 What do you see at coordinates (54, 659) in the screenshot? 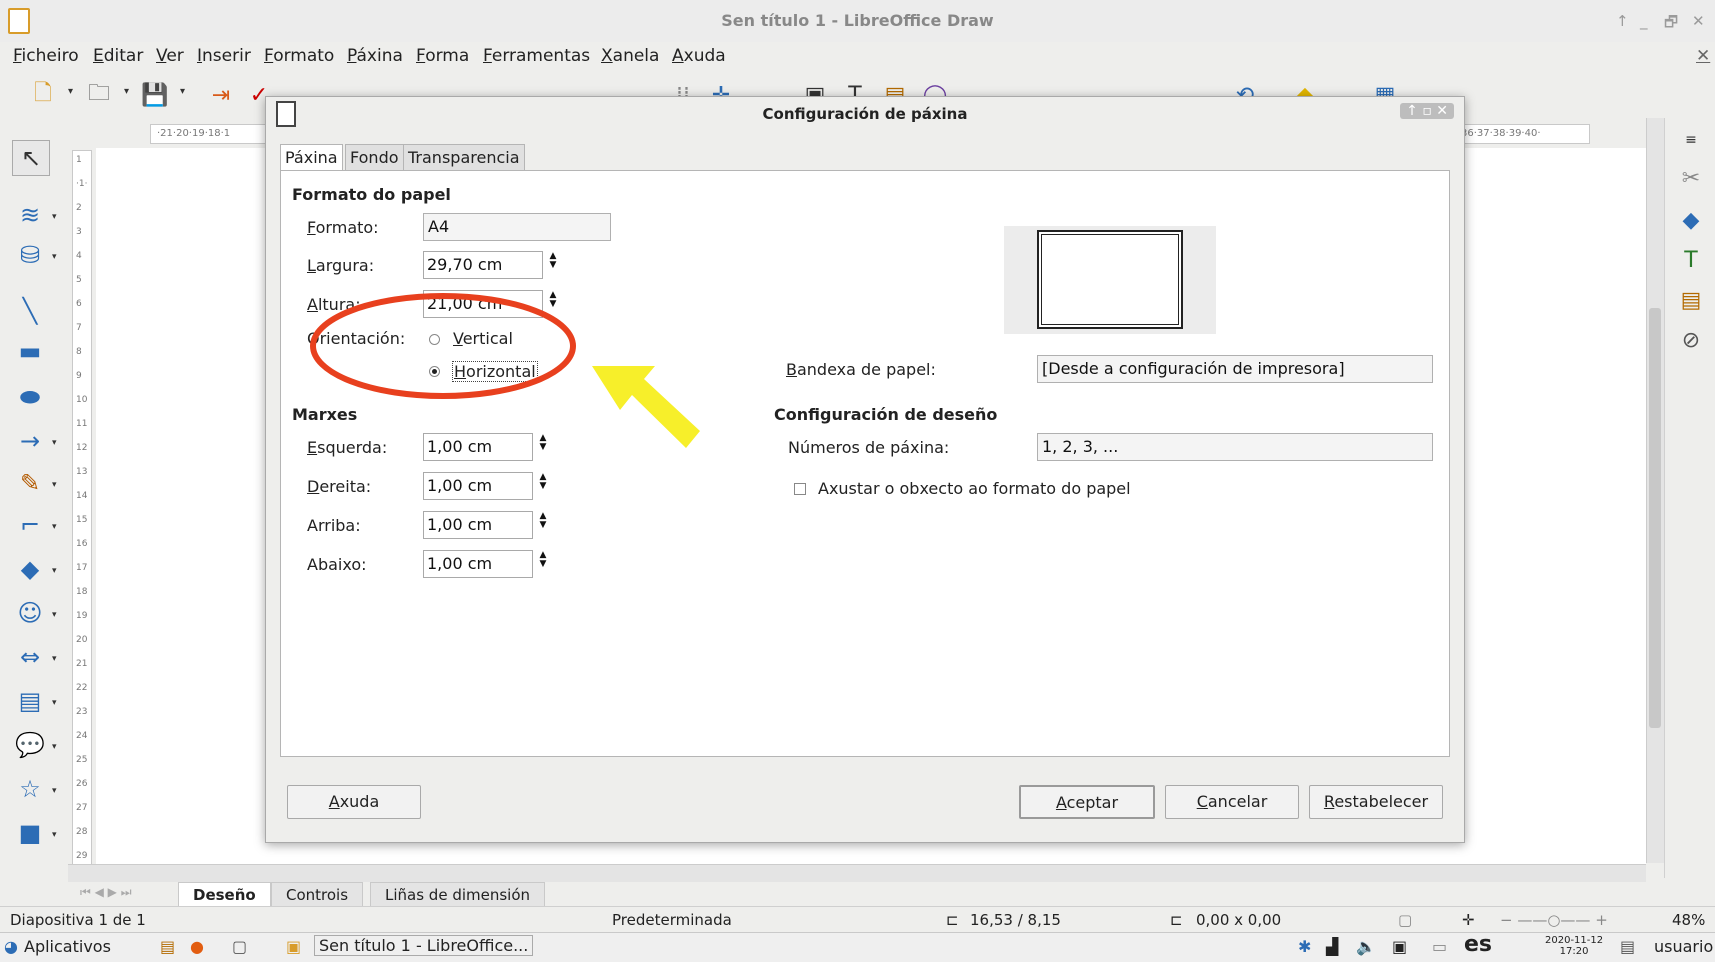
I see `block-arrows-dropdown-icon: ▾` at bounding box center [54, 659].